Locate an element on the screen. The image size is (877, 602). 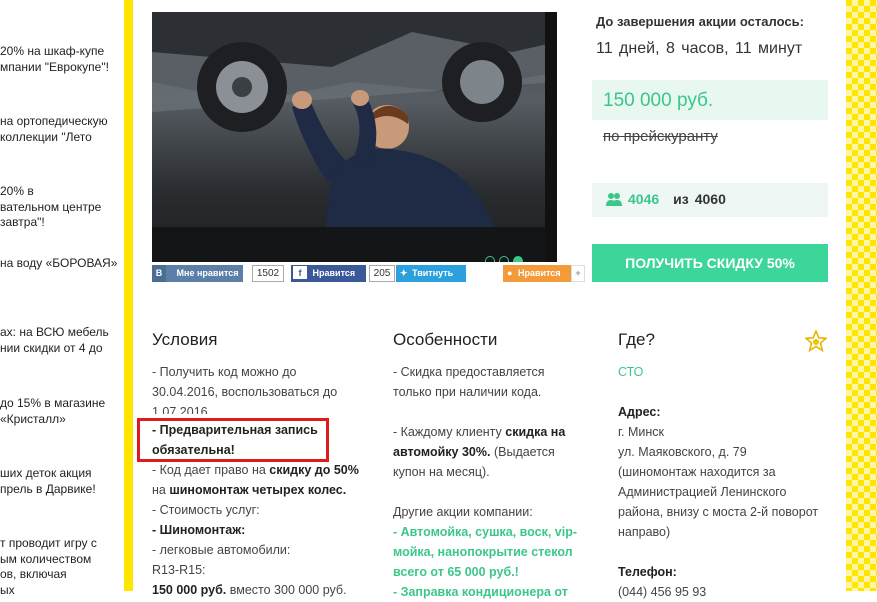
address-line: г. Минск is located at coordinates (641, 432).